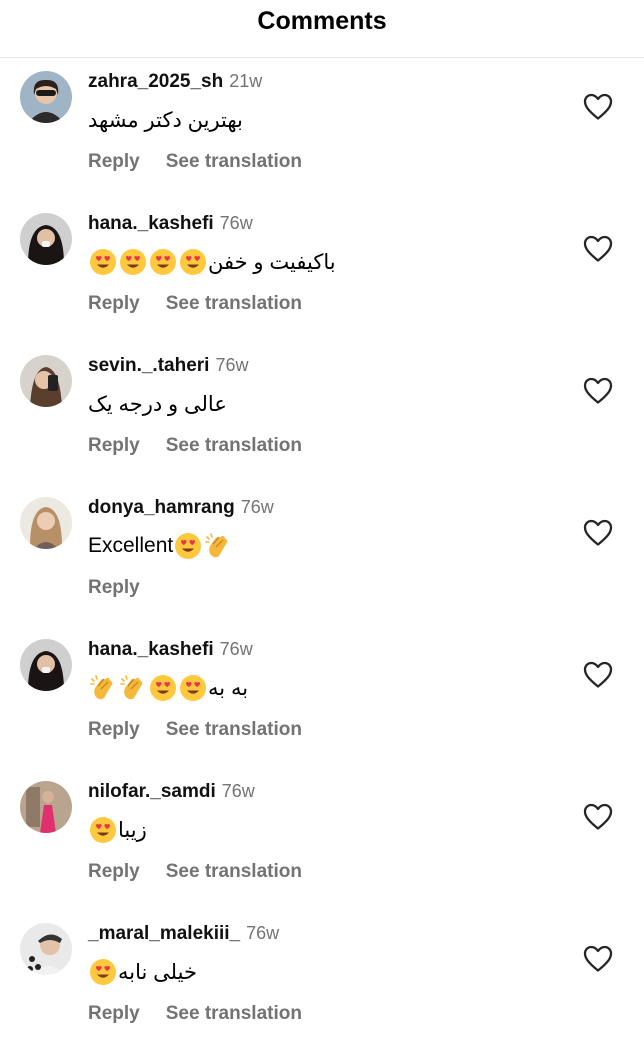  I want to click on comment-username: nilofar._samdi, so click(152, 792).